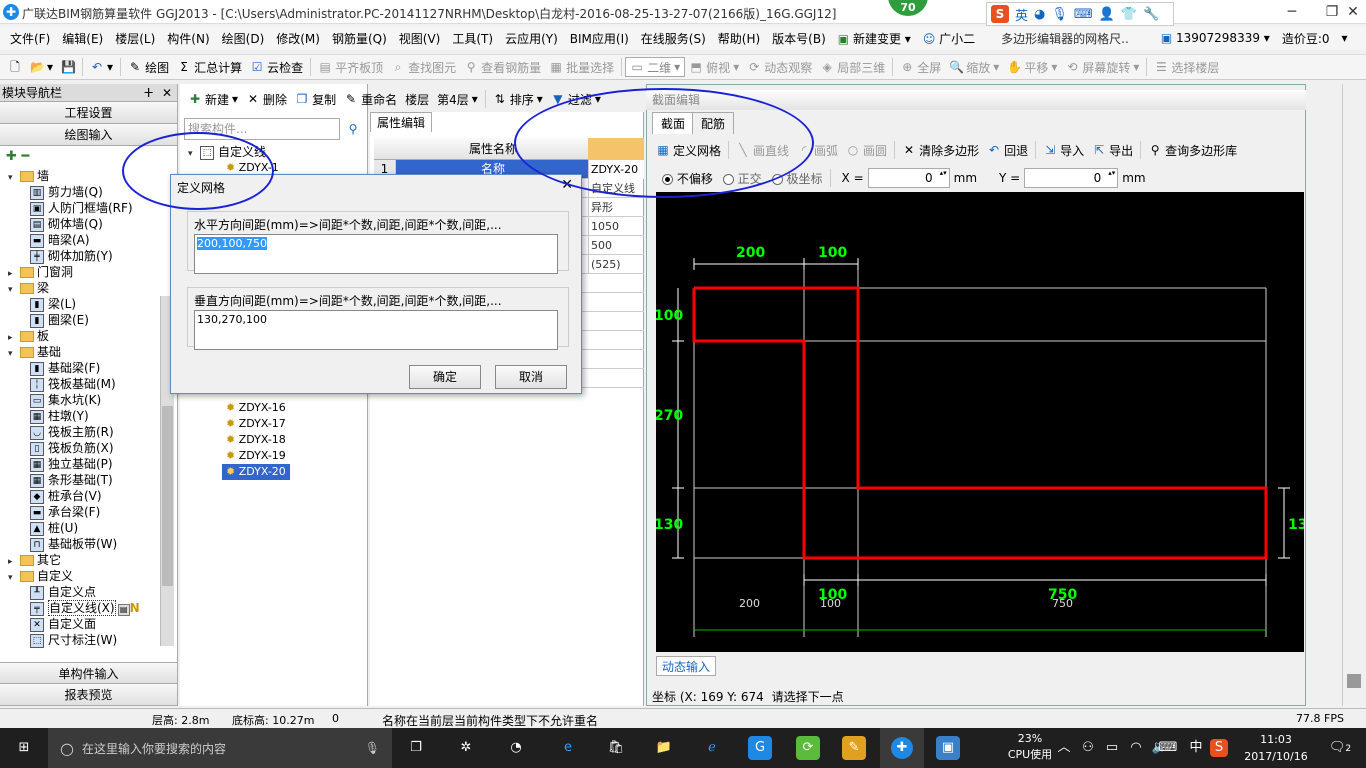 The width and height of the screenshot is (1366, 768). I want to click on menu-bim: BIM应用(I), so click(599, 38).